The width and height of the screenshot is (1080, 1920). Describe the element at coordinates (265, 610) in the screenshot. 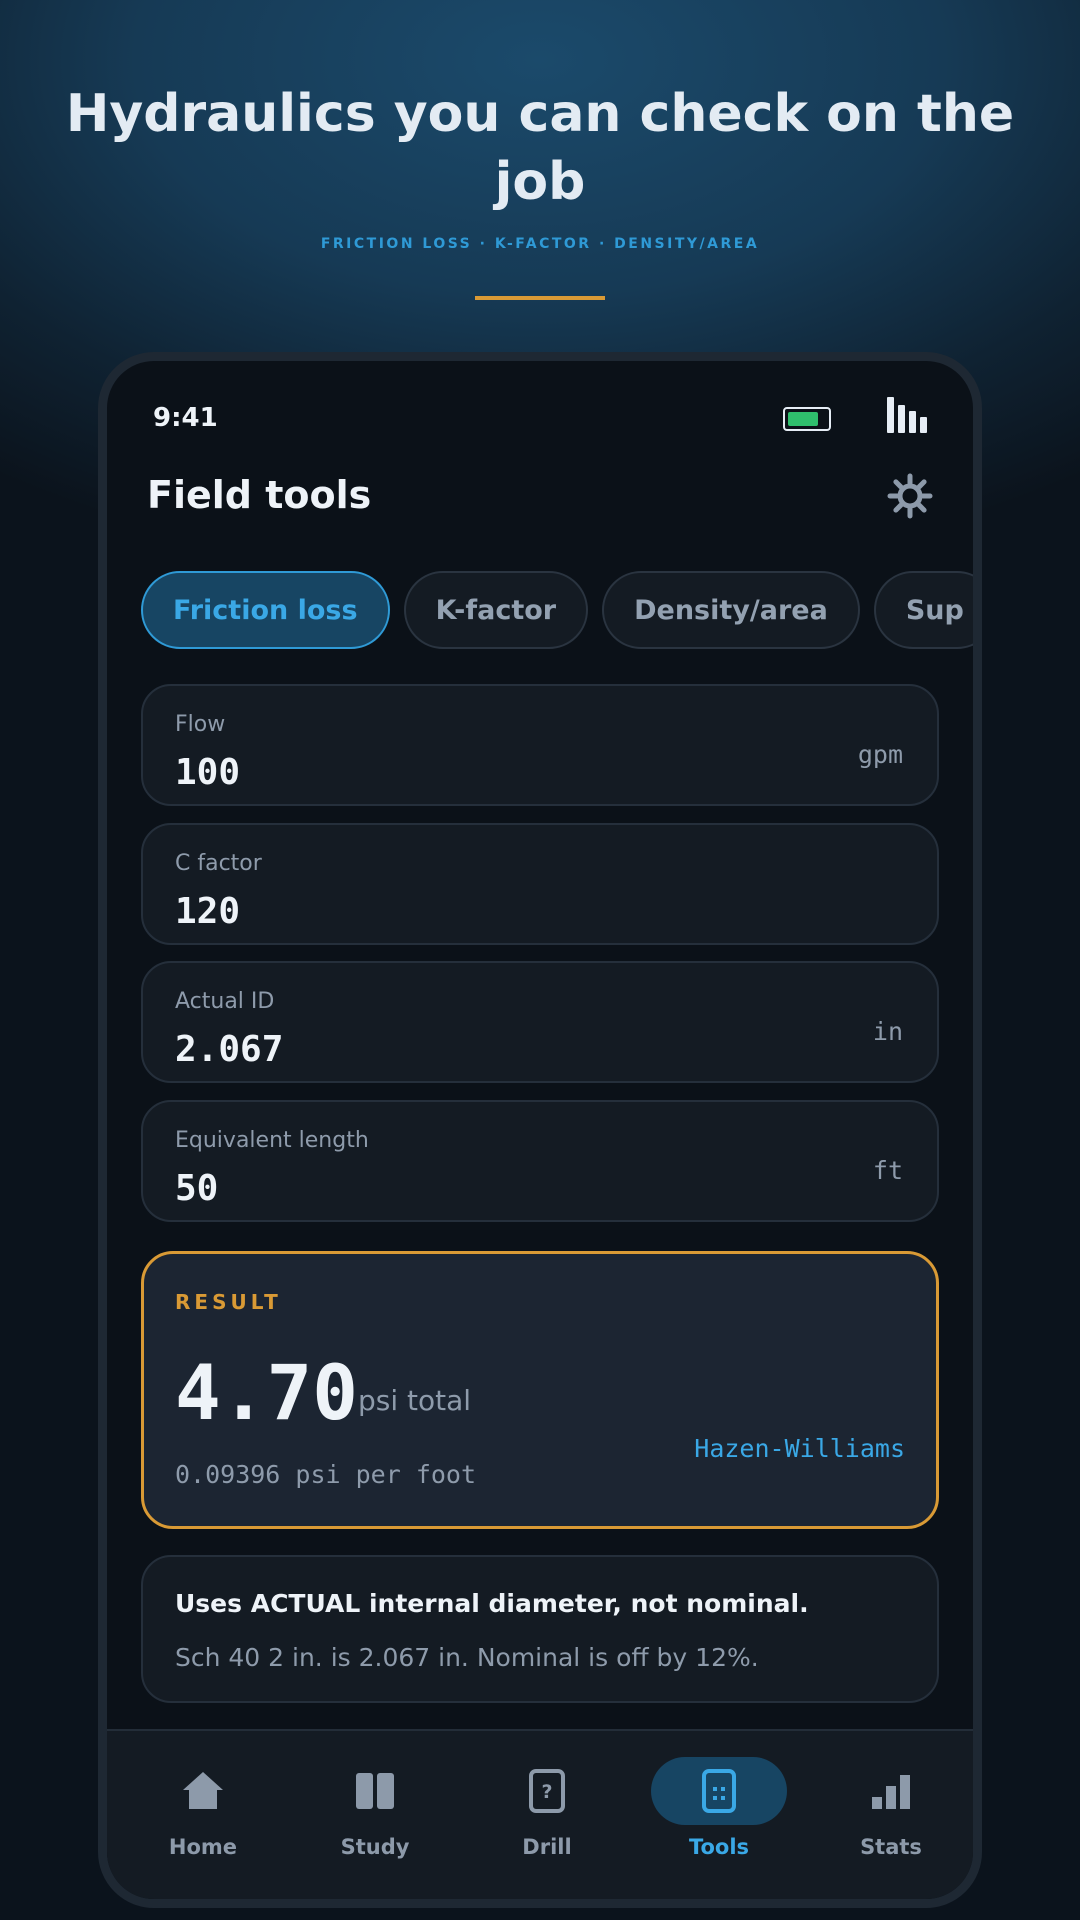

I see `tab-friction-loss: Friction loss` at that location.